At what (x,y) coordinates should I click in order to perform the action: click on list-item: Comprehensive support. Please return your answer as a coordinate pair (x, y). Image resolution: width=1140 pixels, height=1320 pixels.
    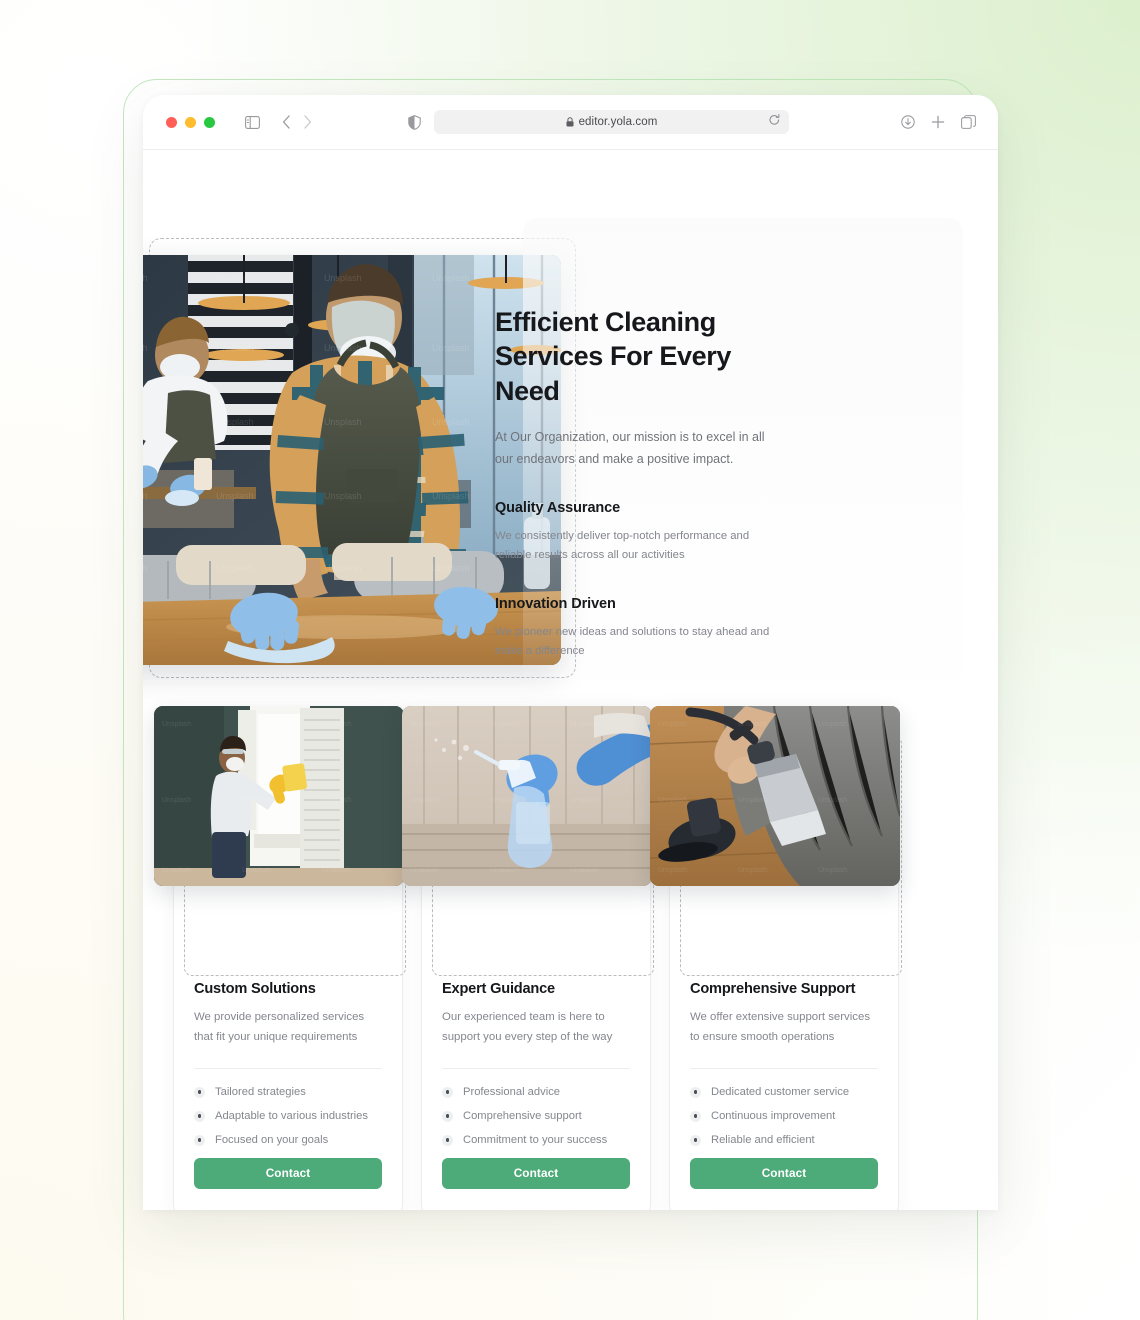
    Looking at the image, I should click on (536, 1116).